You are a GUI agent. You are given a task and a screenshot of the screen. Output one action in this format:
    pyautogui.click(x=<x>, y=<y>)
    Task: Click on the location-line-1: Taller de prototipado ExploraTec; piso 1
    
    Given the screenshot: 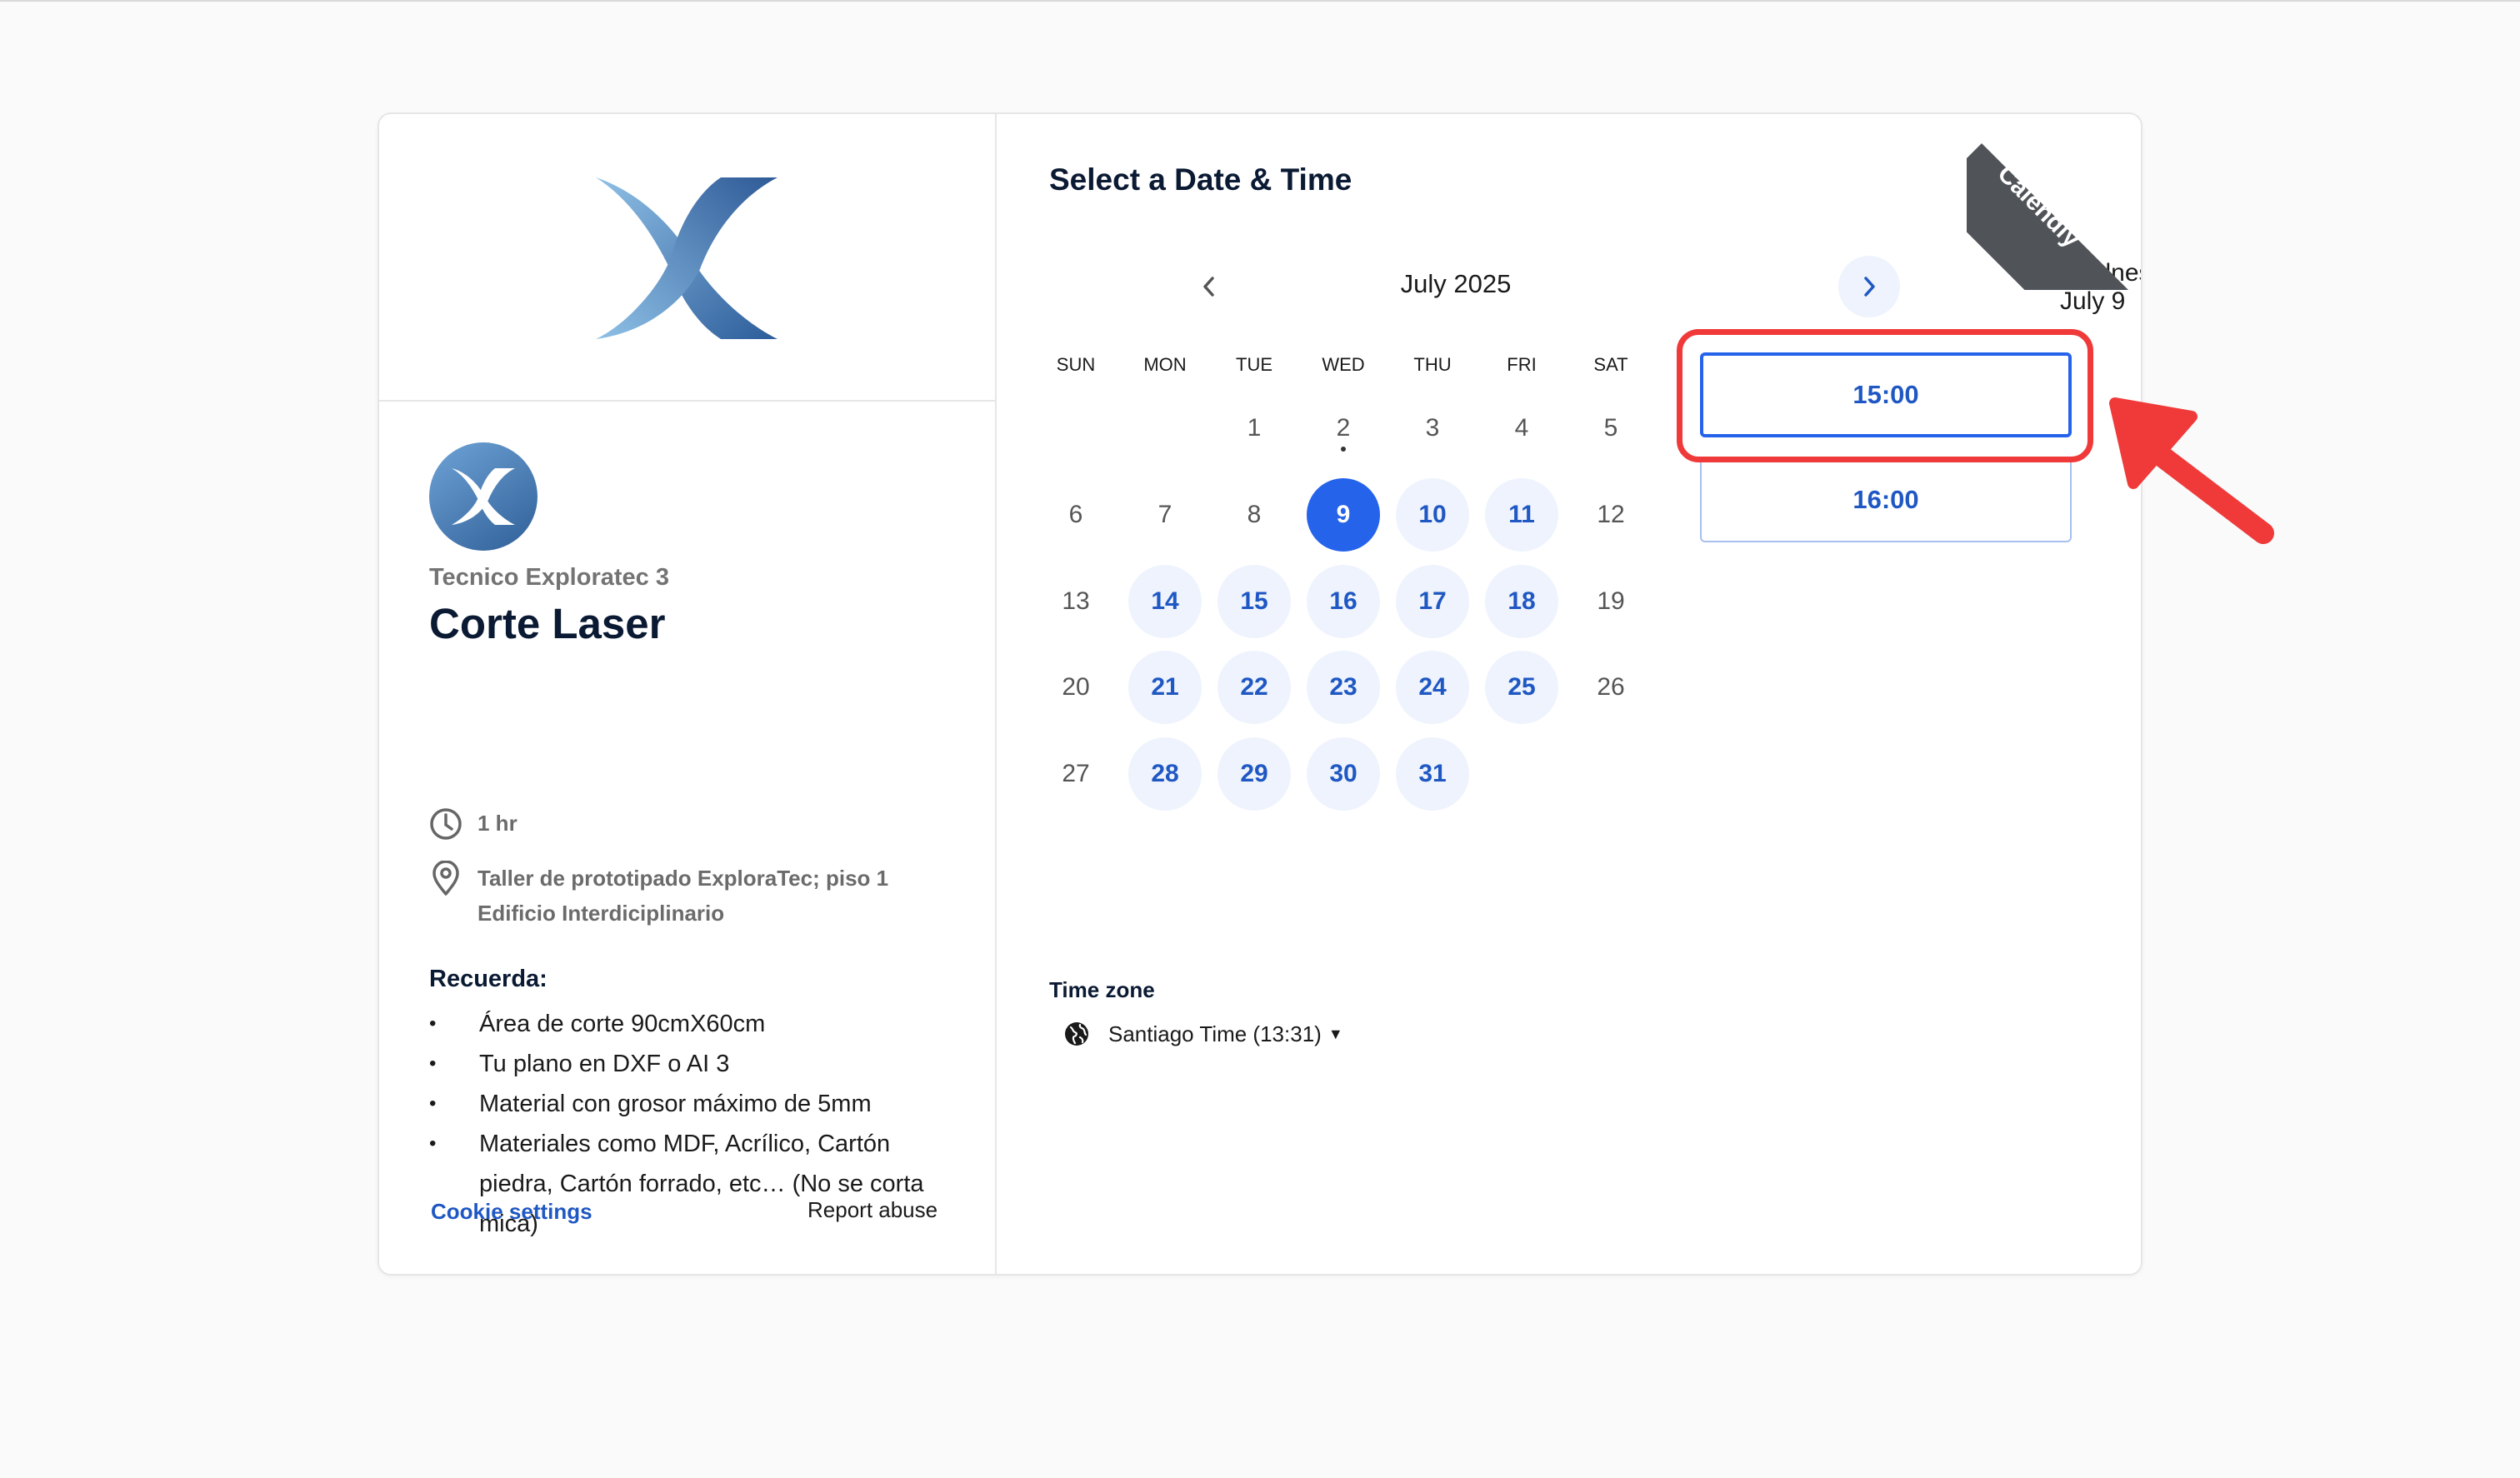 What is the action you would take?
    pyautogui.click(x=683, y=878)
    